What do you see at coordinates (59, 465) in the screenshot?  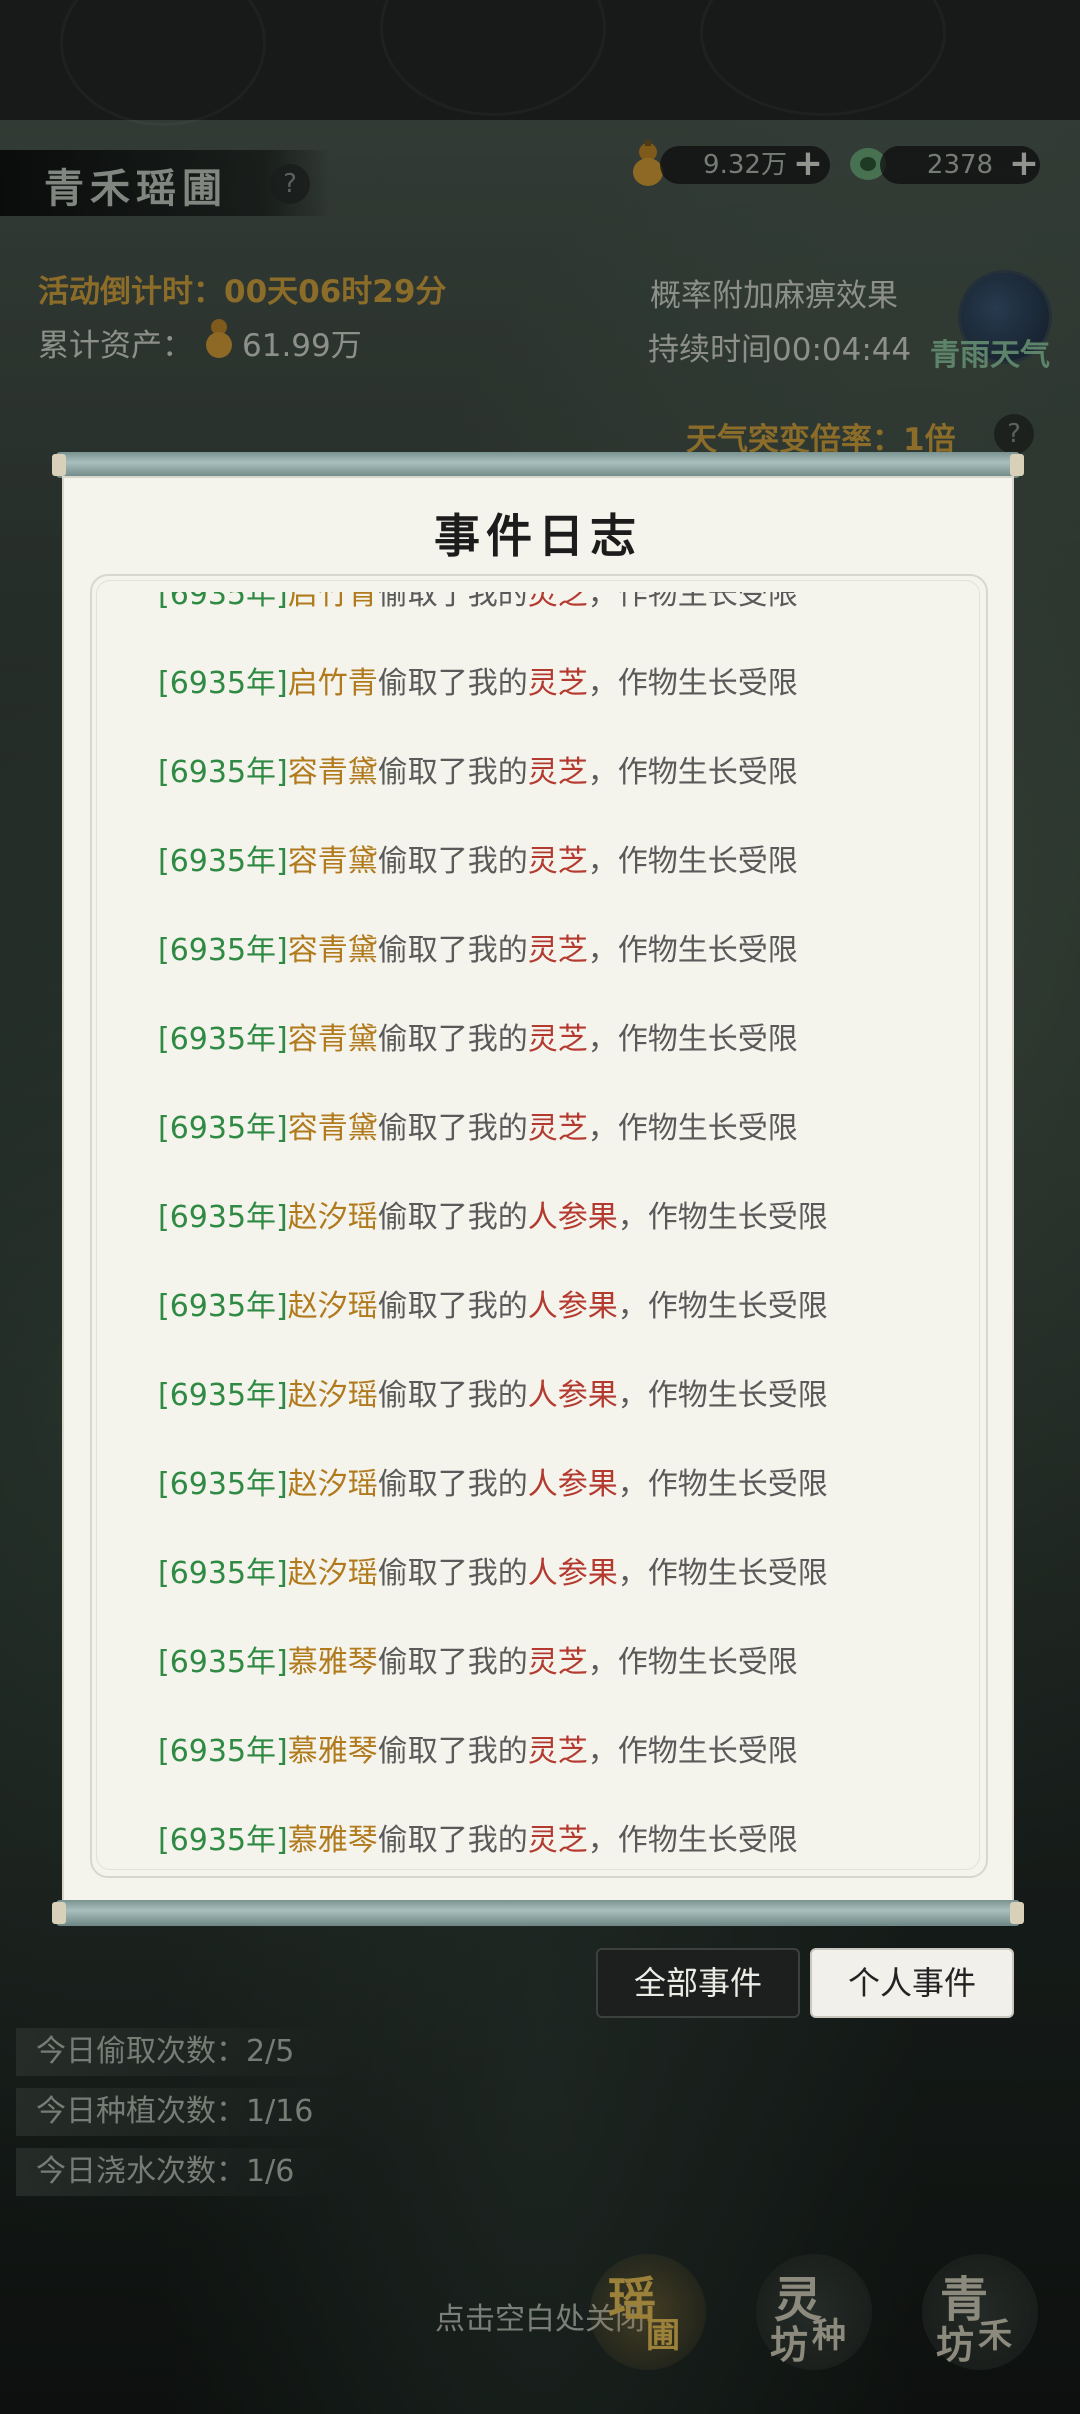 I see `scroll-top-cap-left` at bounding box center [59, 465].